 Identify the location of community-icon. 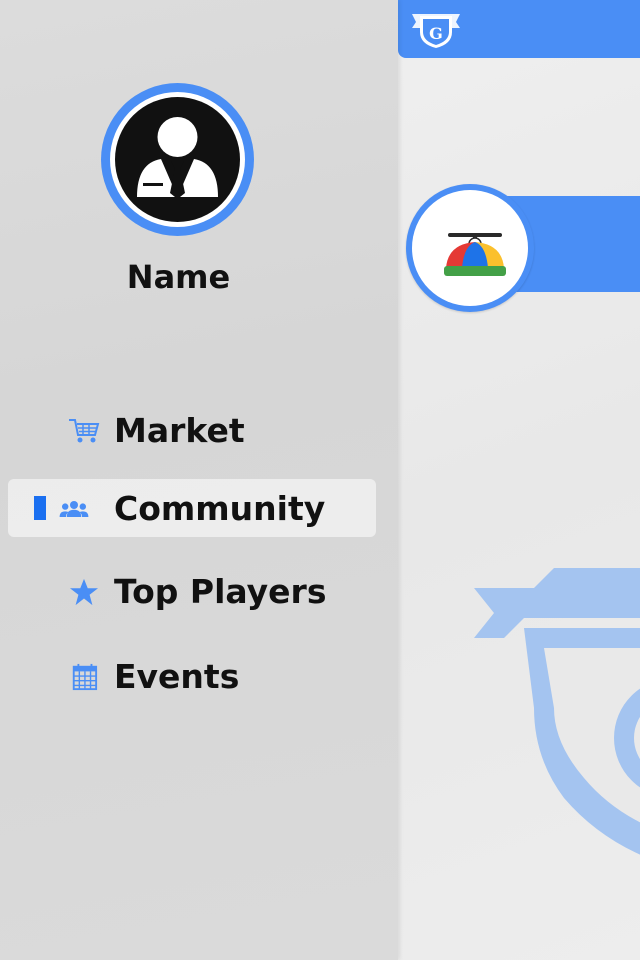
(74, 509).